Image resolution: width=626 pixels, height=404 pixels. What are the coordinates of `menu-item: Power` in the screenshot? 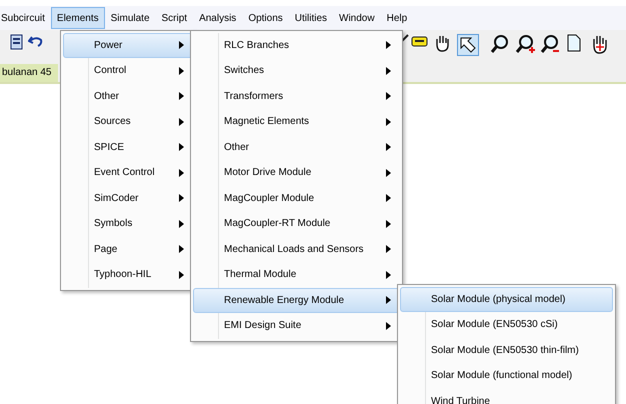 It's located at (128, 45).